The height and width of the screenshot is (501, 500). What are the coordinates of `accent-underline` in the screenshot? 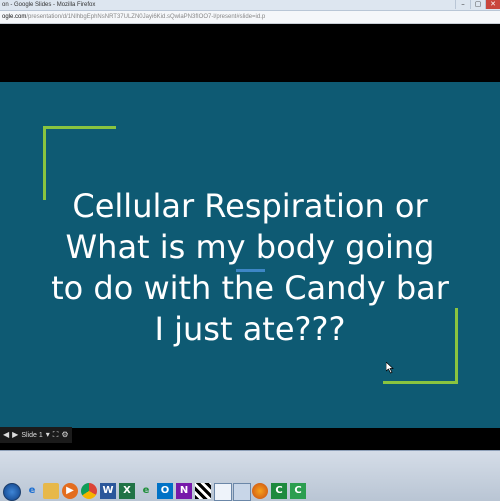 It's located at (250, 270).